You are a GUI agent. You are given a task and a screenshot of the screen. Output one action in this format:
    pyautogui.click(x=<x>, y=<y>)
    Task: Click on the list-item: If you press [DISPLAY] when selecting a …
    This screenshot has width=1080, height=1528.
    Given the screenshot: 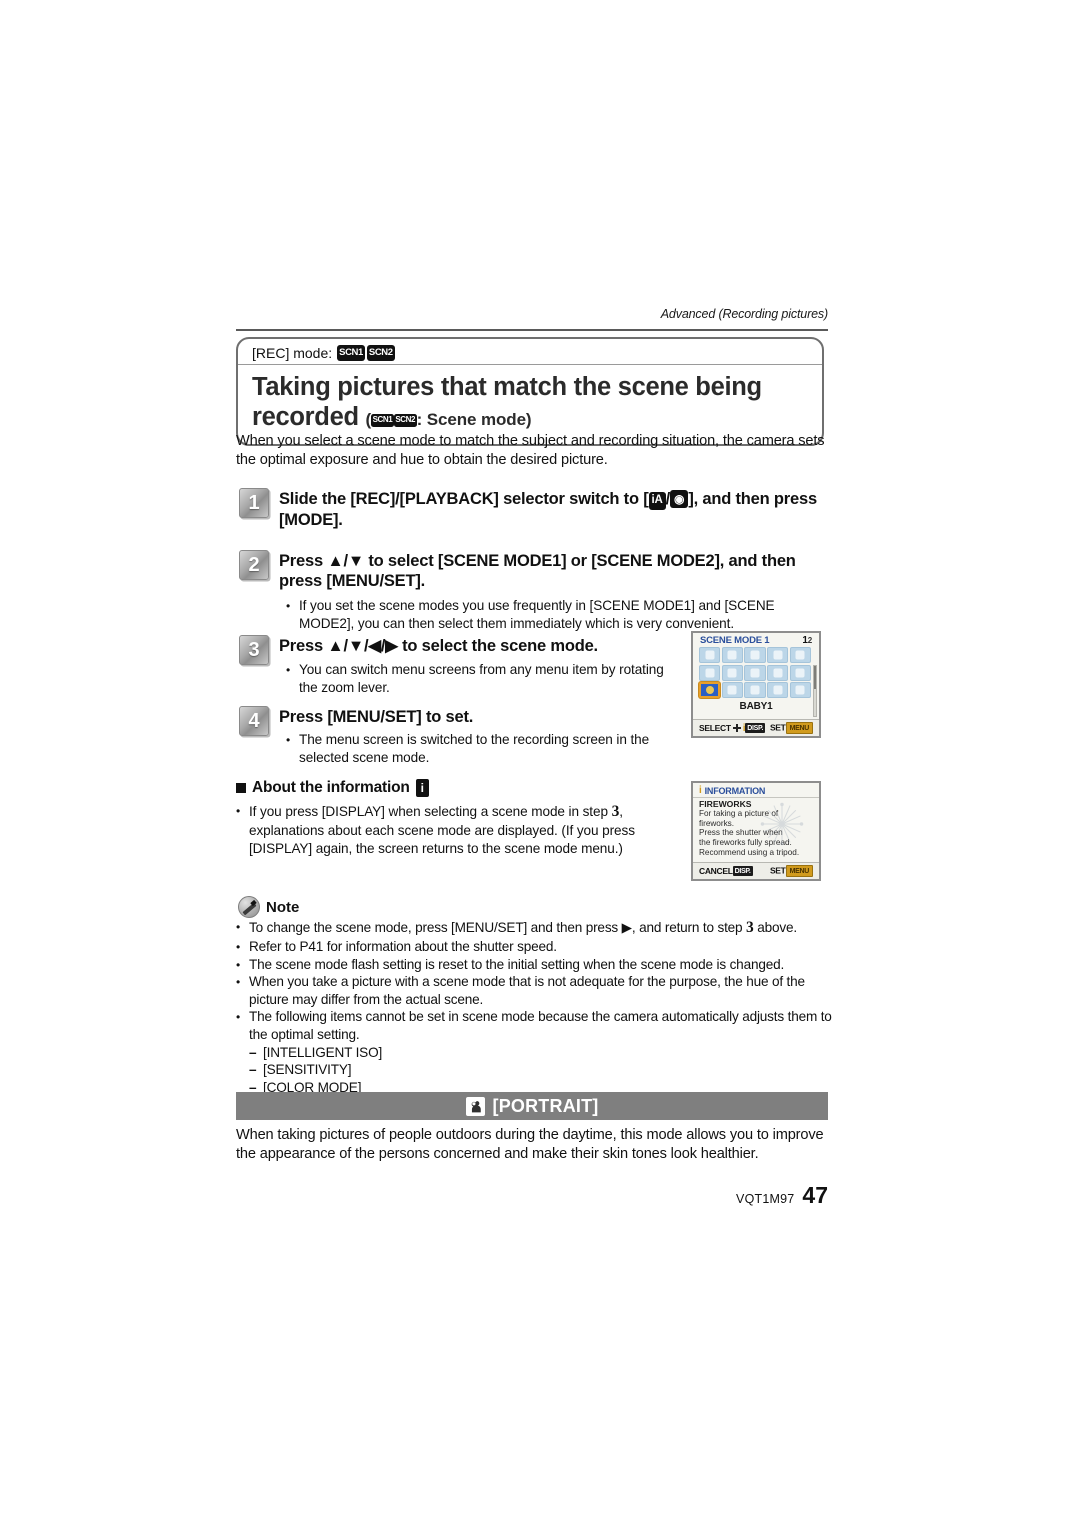 What is the action you would take?
    pyautogui.click(x=458, y=829)
    